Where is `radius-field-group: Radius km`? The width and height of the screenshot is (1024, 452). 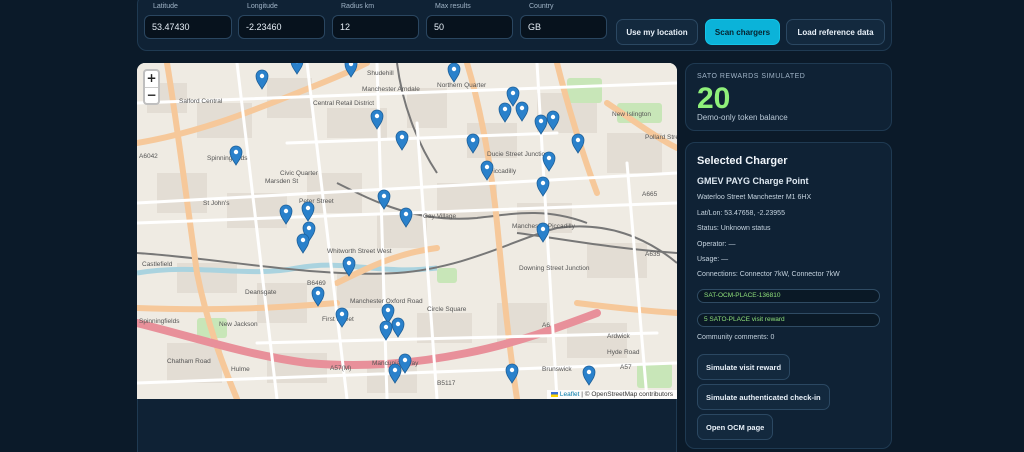
radius-field-group: Radius km is located at coordinates (375, 20).